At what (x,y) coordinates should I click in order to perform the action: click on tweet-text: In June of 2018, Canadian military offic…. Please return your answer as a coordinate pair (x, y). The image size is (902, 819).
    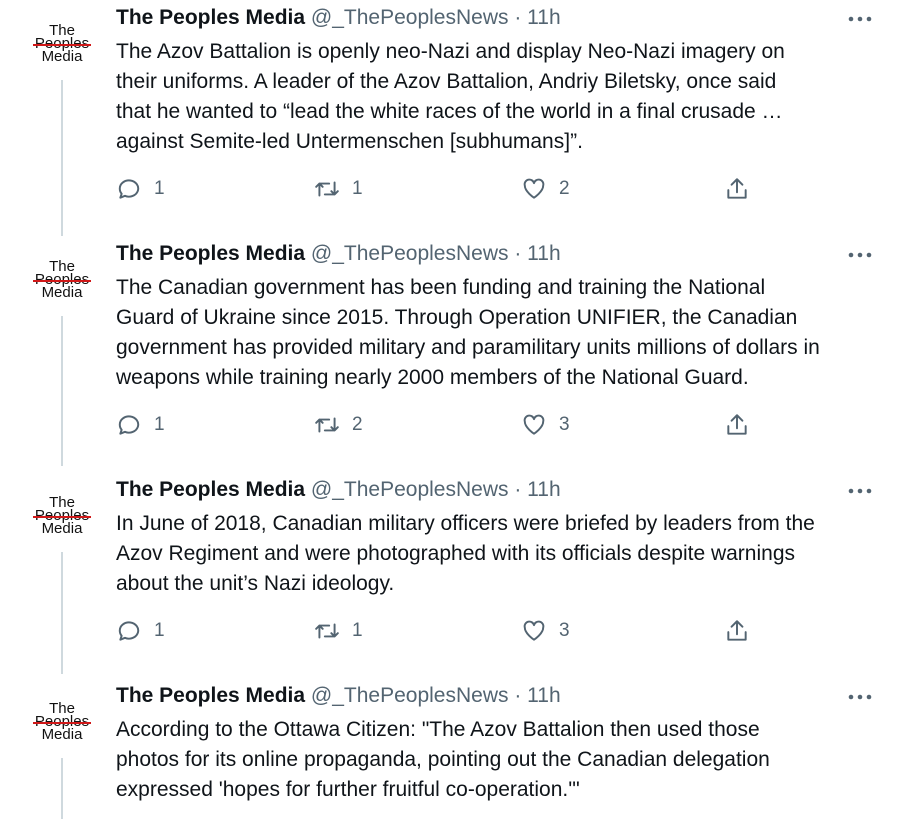
    Looking at the image, I should click on (465, 553).